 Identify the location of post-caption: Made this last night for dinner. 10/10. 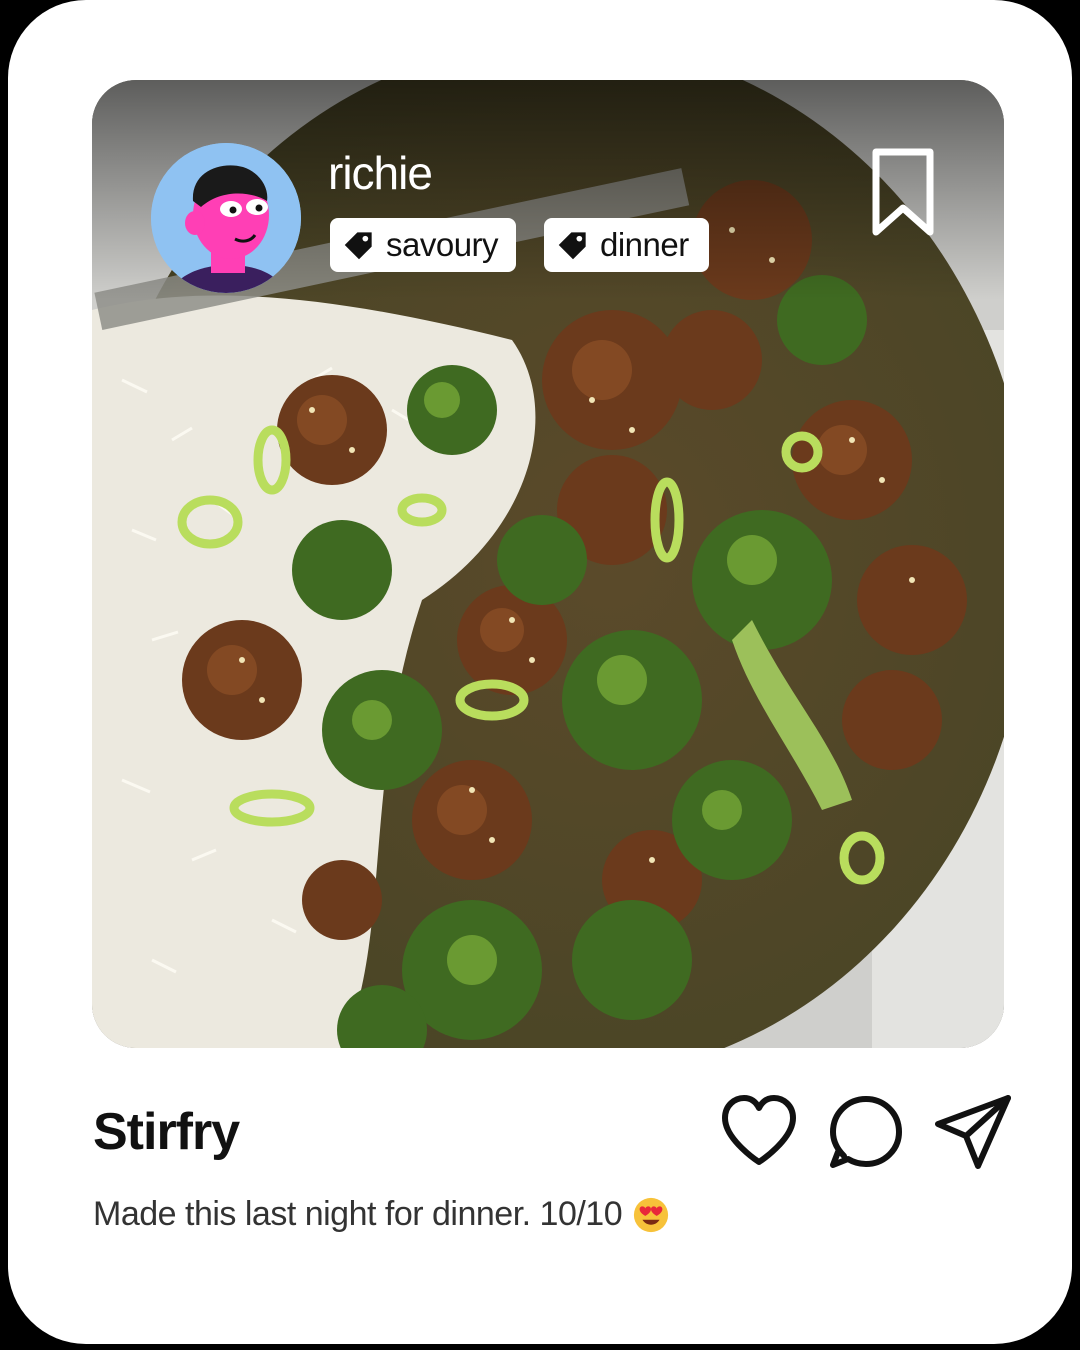
(381, 1214).